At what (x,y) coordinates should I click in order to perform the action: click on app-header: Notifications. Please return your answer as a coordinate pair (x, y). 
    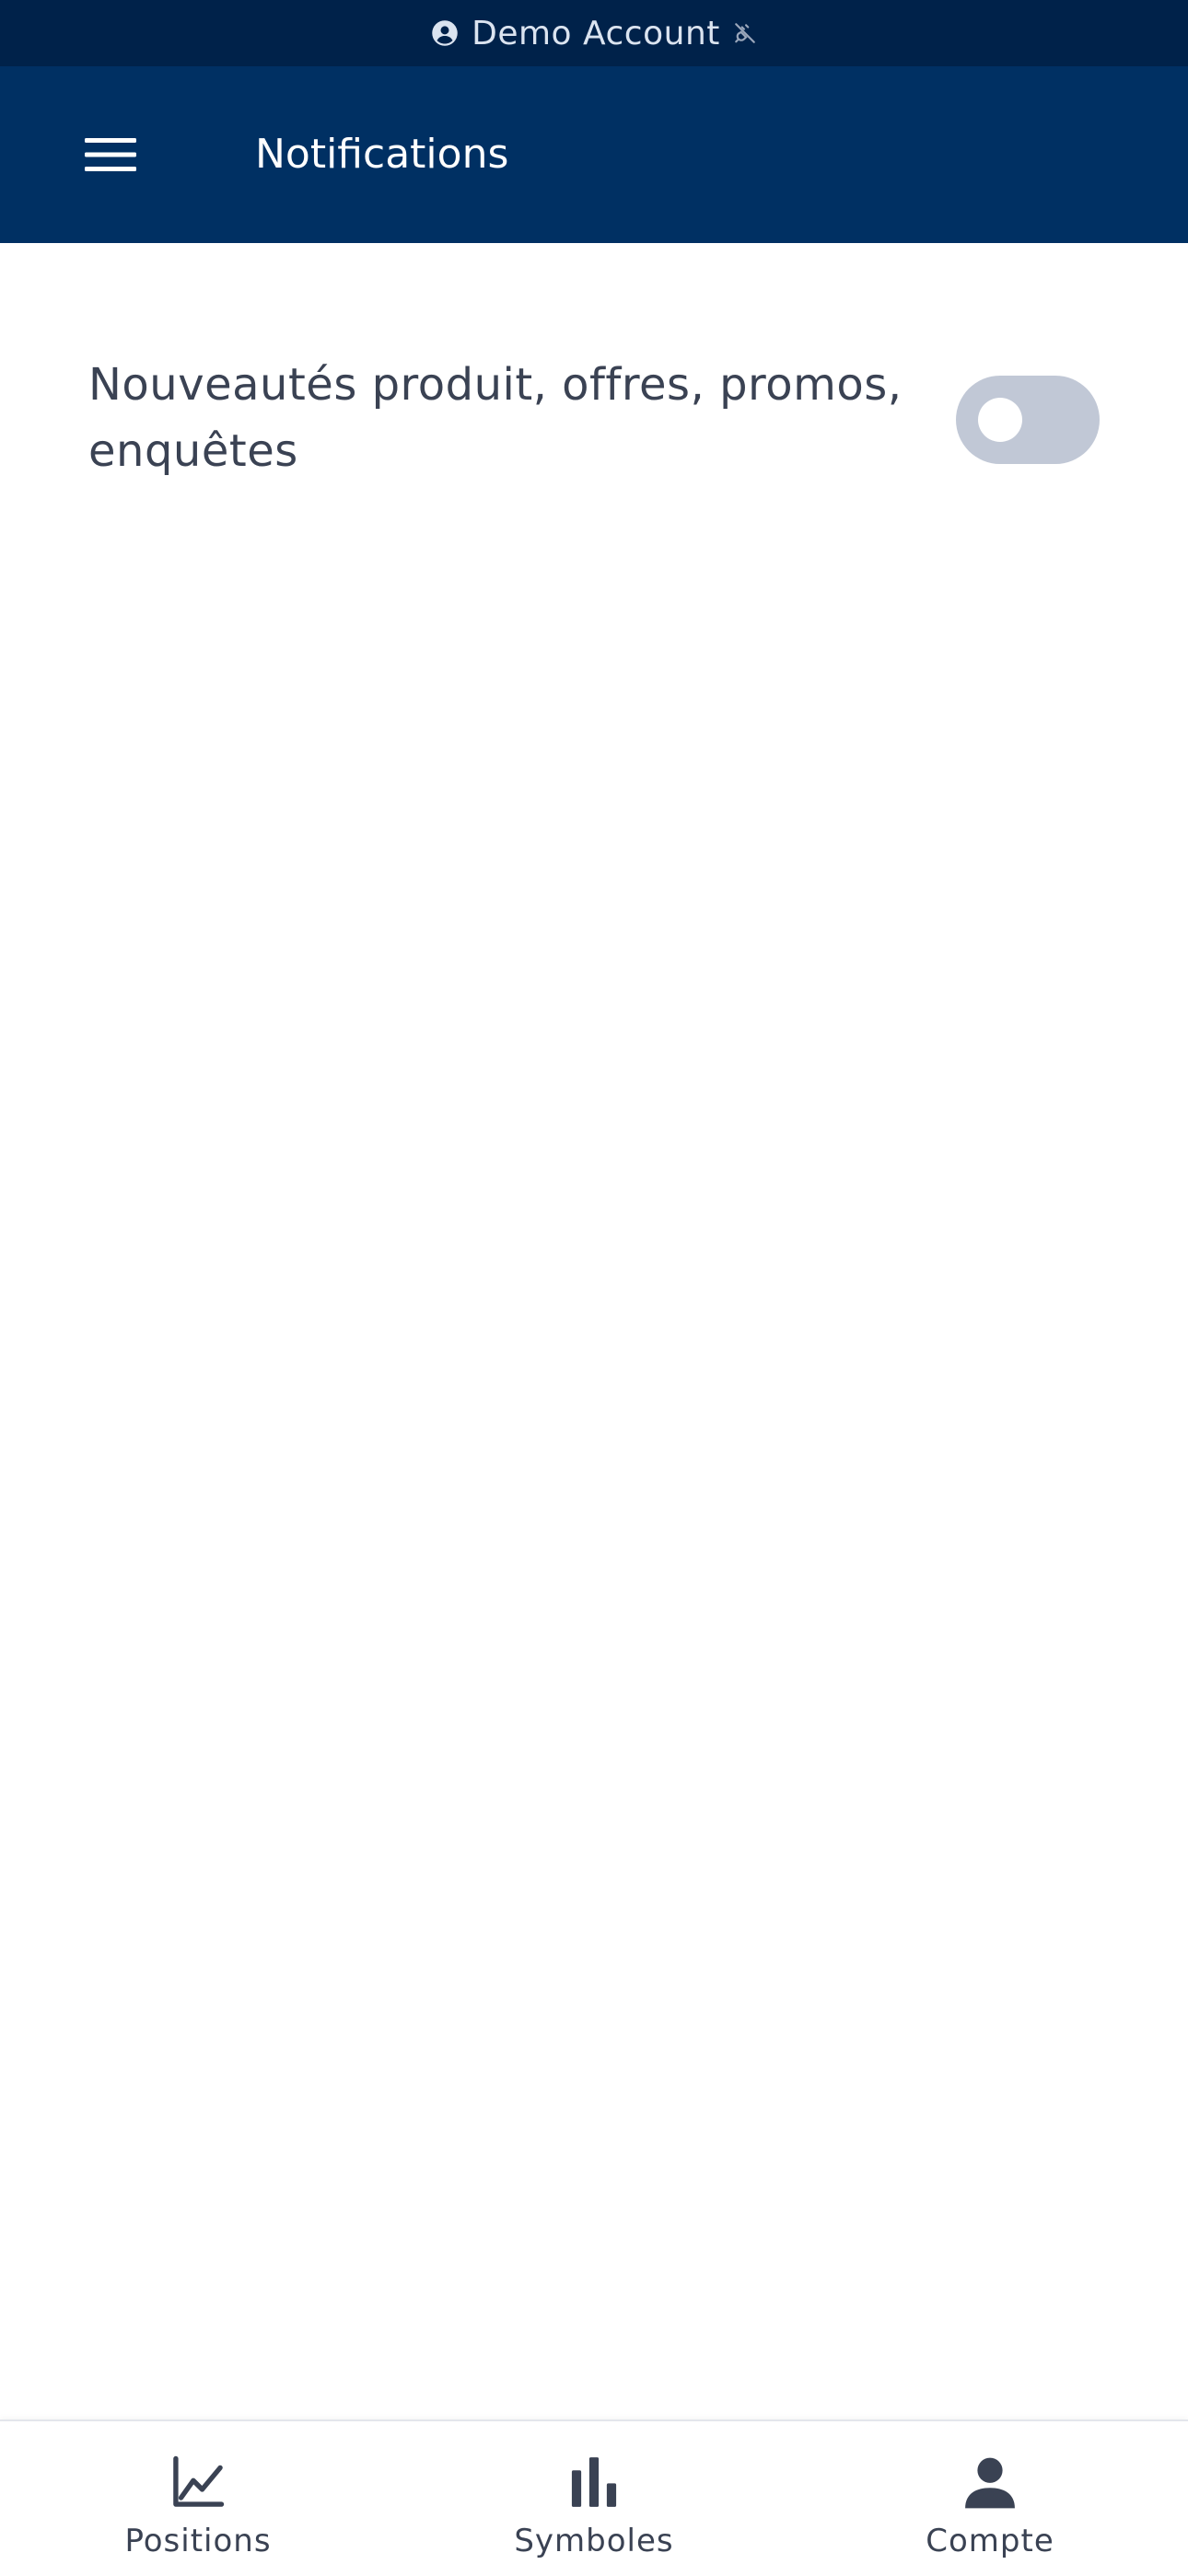
    Looking at the image, I should click on (594, 154).